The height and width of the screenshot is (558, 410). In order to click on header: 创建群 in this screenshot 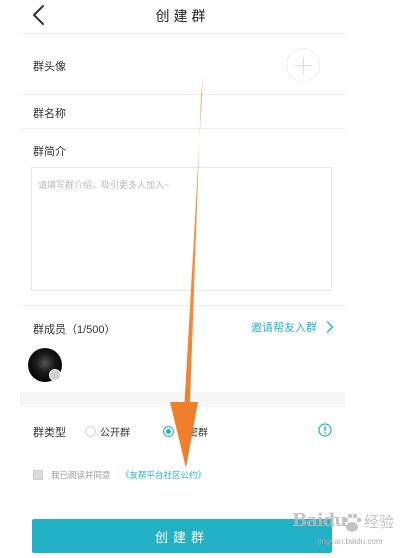, I will do `click(182, 16)`.